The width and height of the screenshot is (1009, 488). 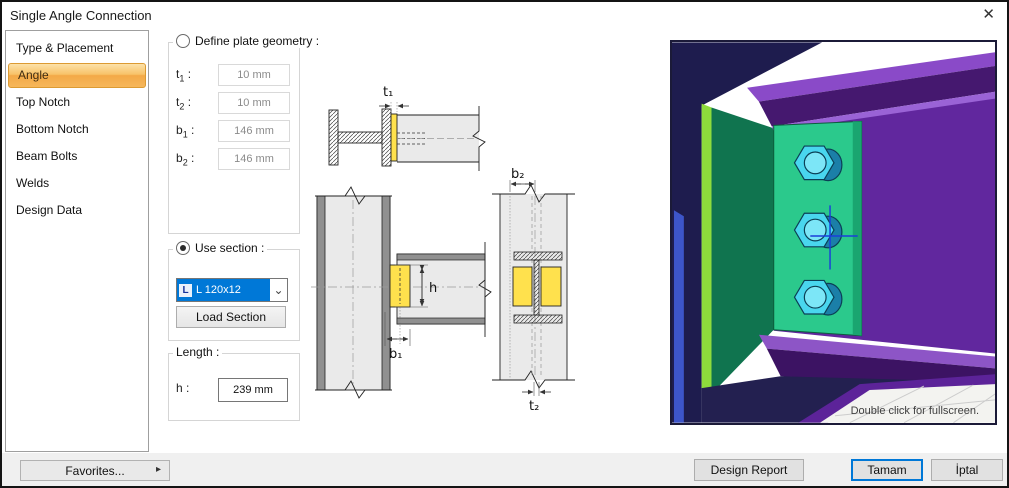 I want to click on b1-field, so click(x=254, y=131).